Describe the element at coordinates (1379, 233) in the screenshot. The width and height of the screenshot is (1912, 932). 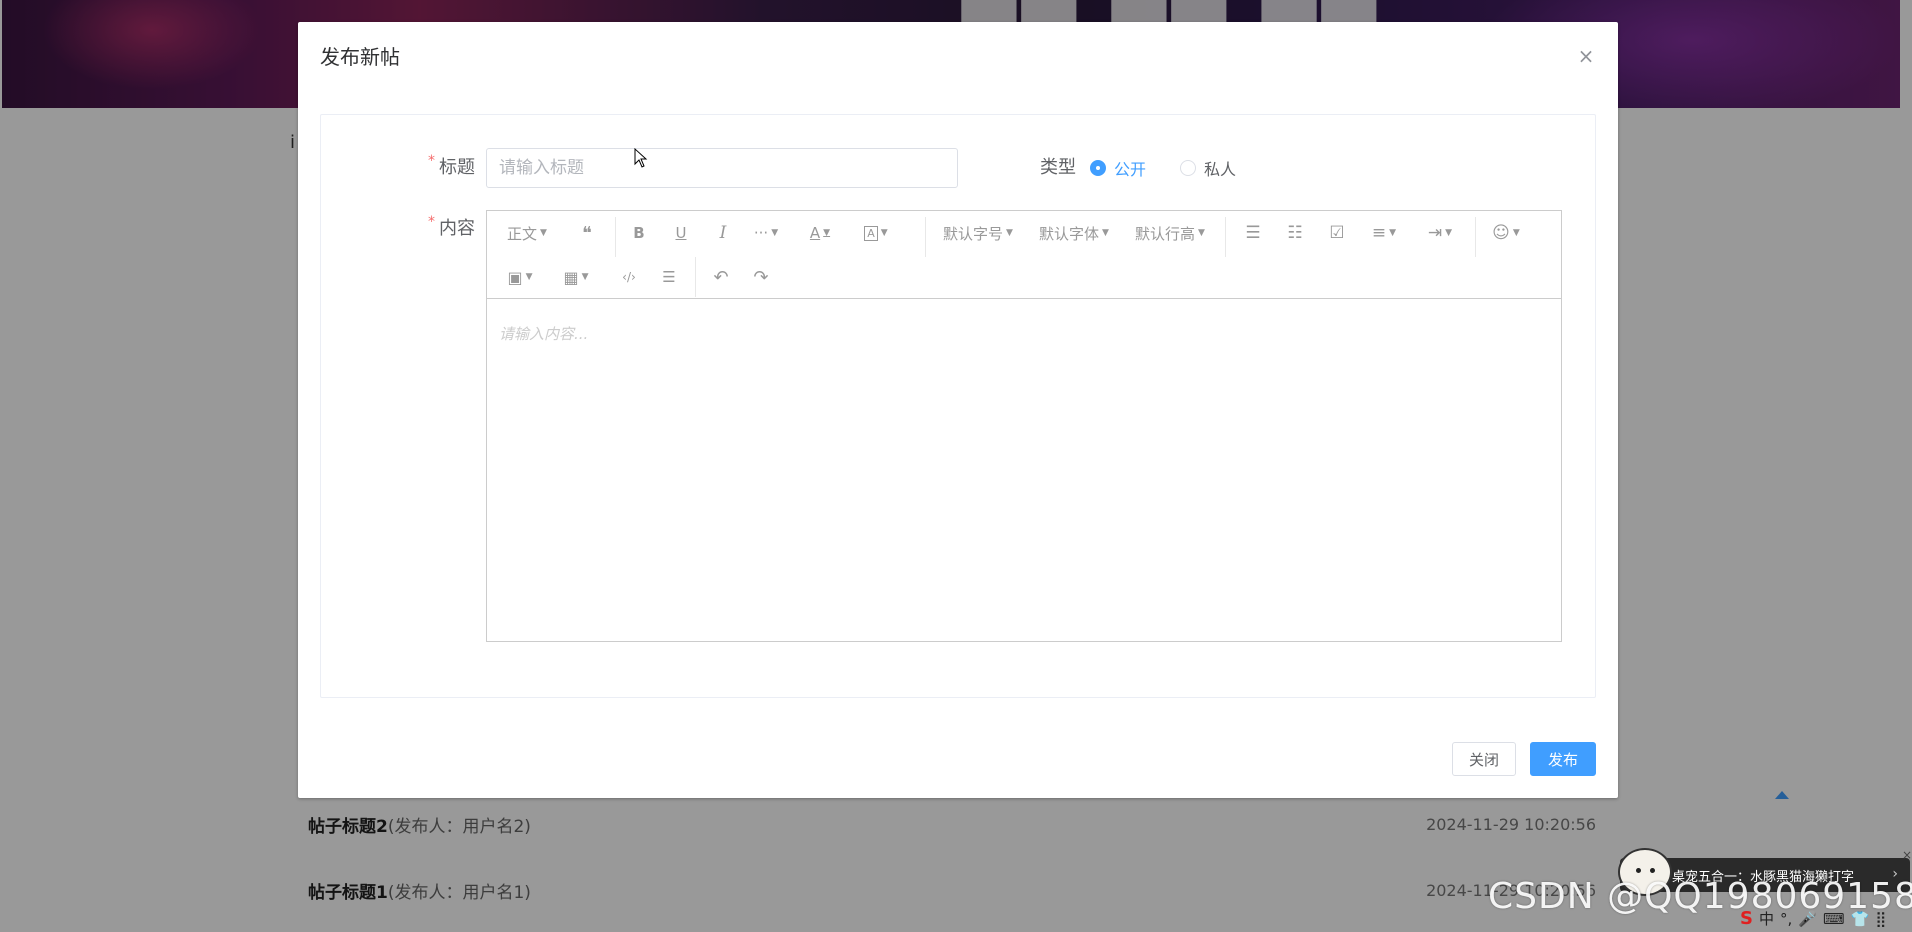
I see `justify-label: ≡` at that location.